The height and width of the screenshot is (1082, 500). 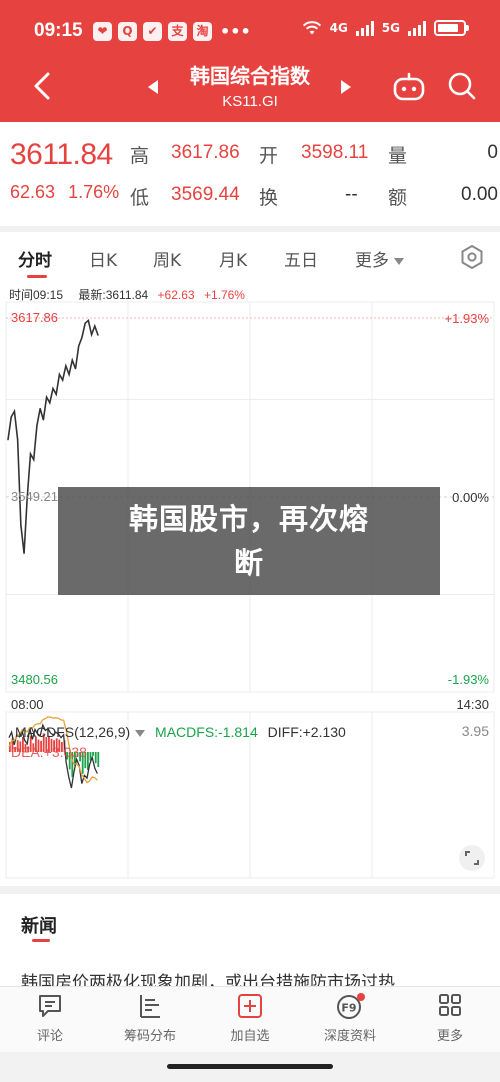 What do you see at coordinates (202, 31) in the screenshot?
I see `app-notification-icon: 淘` at bounding box center [202, 31].